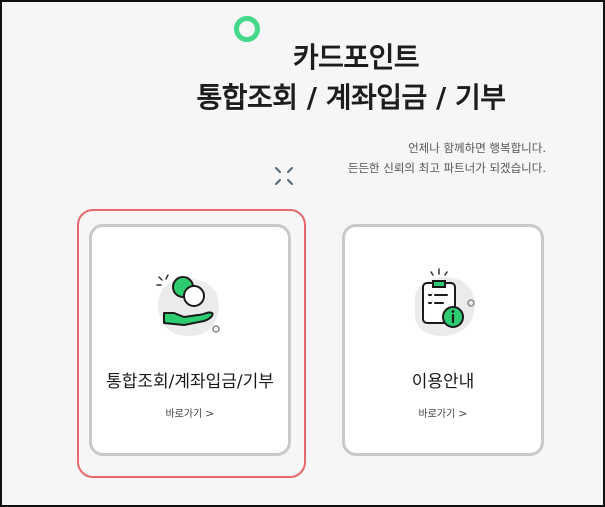 The image size is (605, 507). What do you see at coordinates (356, 57) in the screenshot?
I see `page-title-line1: 카드포인트` at bounding box center [356, 57].